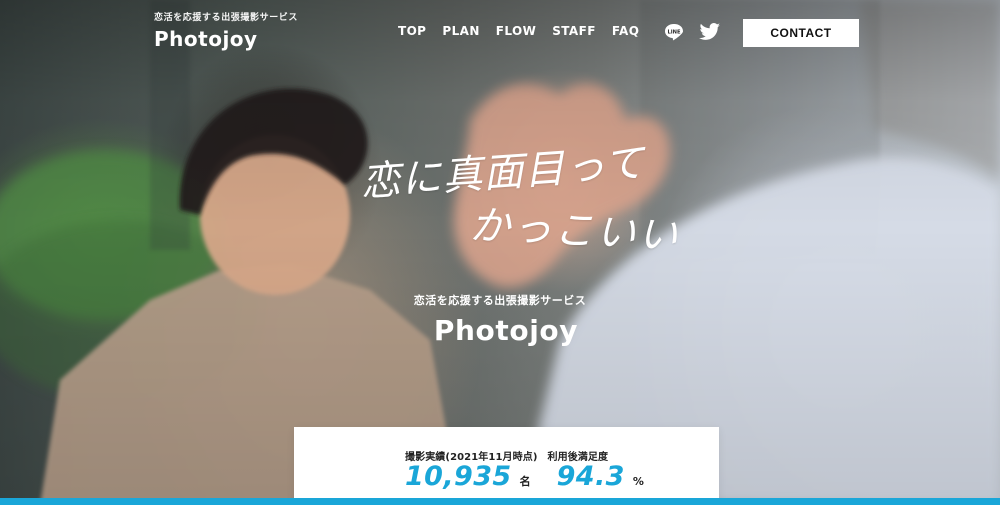 Image resolution: width=1000 pixels, height=505 pixels. Describe the element at coordinates (801, 33) in the screenshot. I see `contact-button: CONTACT` at that location.